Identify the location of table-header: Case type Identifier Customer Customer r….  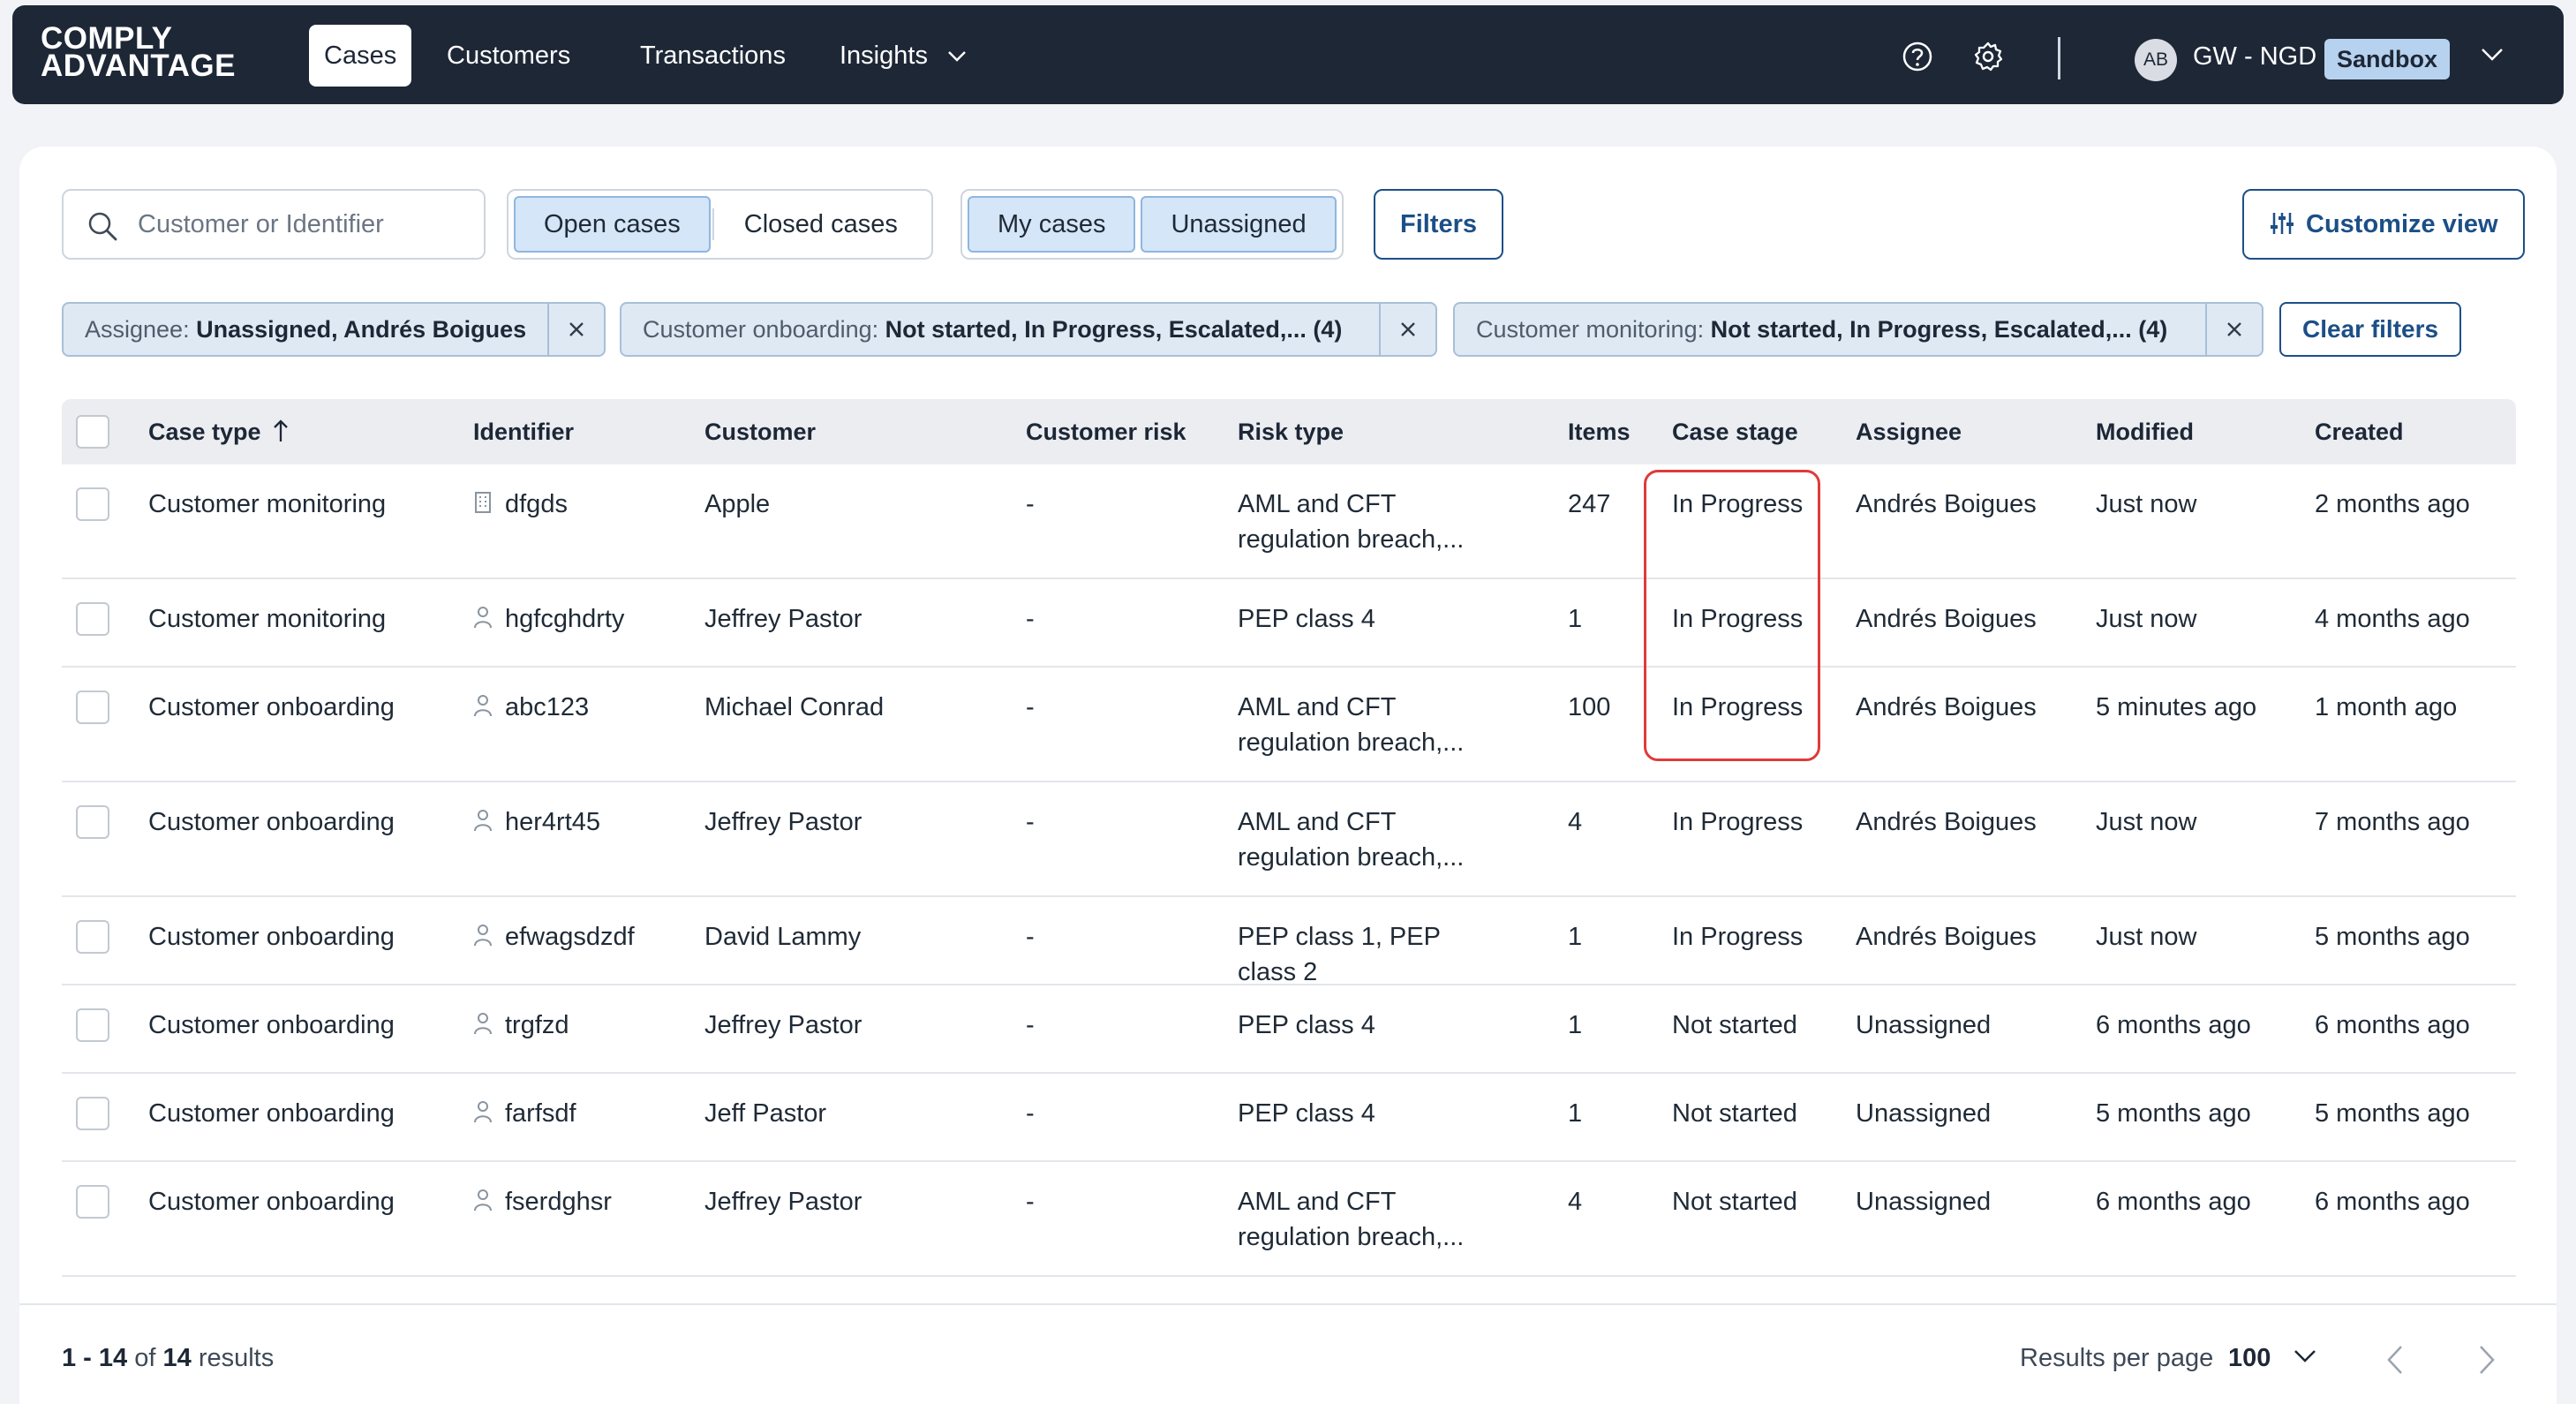
(1289, 431).